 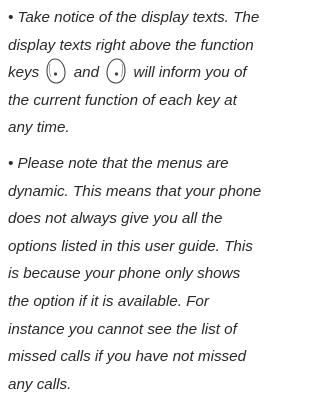 What do you see at coordinates (122, 329) in the screenshot?
I see `text-line: instance you cannot see the list of` at bounding box center [122, 329].